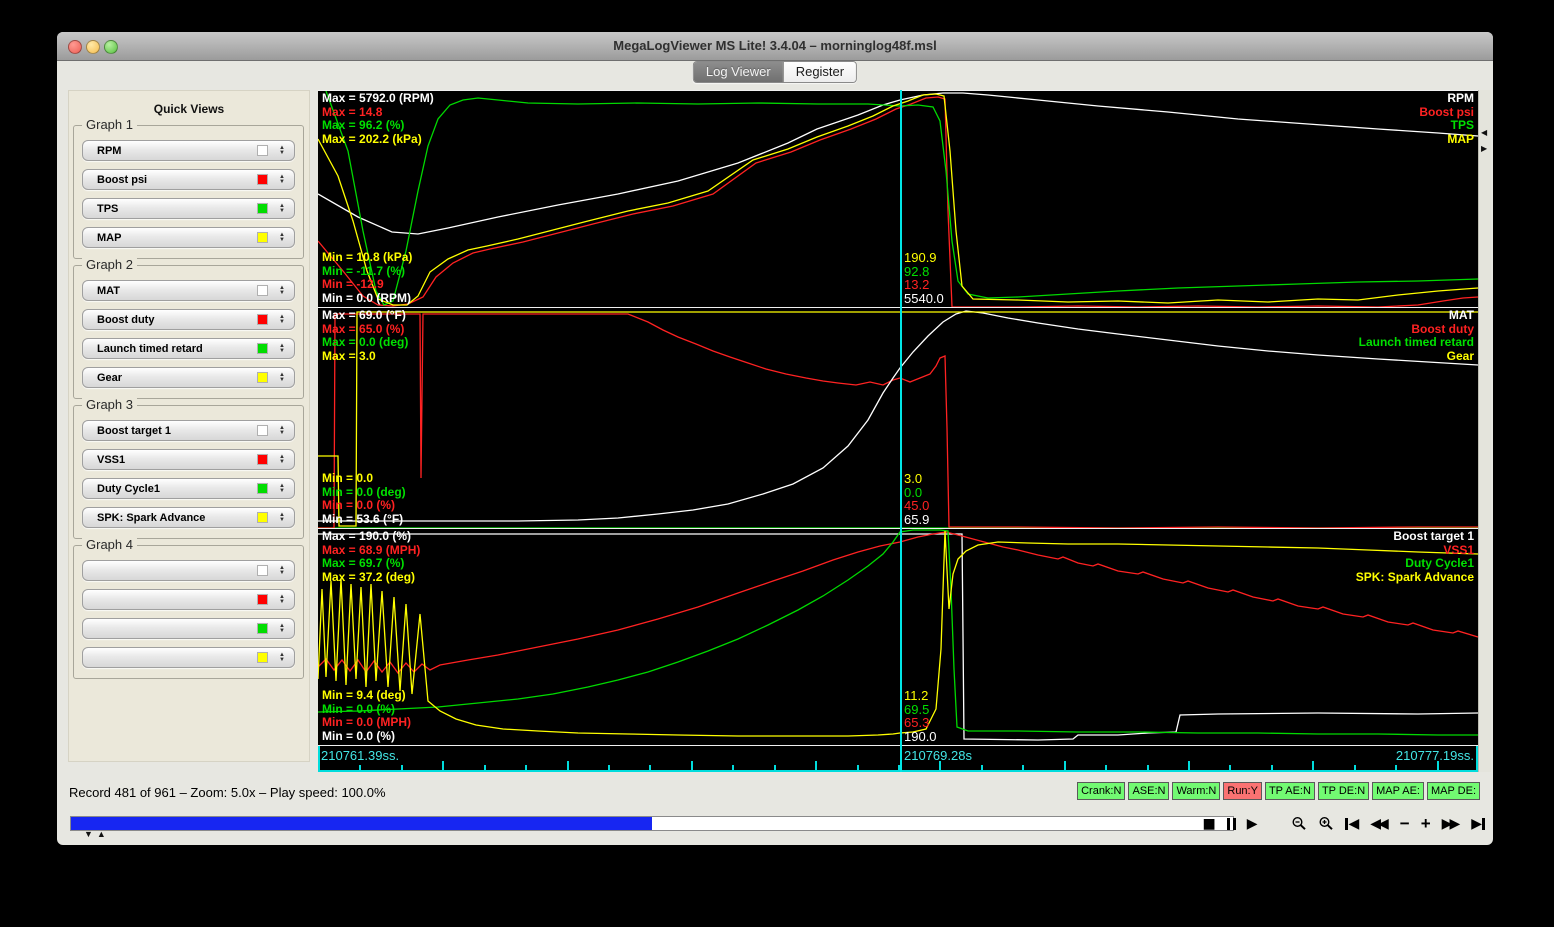 Image resolution: width=1554 pixels, height=927 pixels. I want to click on channel-dropdown: Boost target 1 ▲ ▼, so click(188, 430).